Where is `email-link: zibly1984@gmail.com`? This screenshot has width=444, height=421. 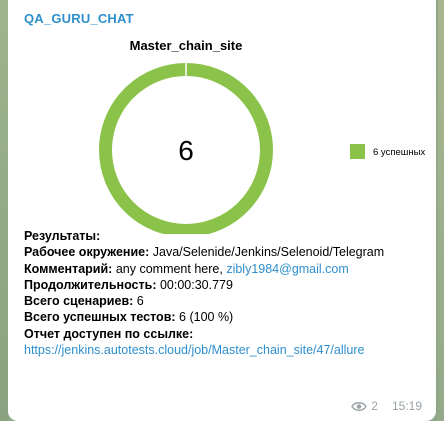 email-link: zibly1984@gmail.com is located at coordinates (287, 269).